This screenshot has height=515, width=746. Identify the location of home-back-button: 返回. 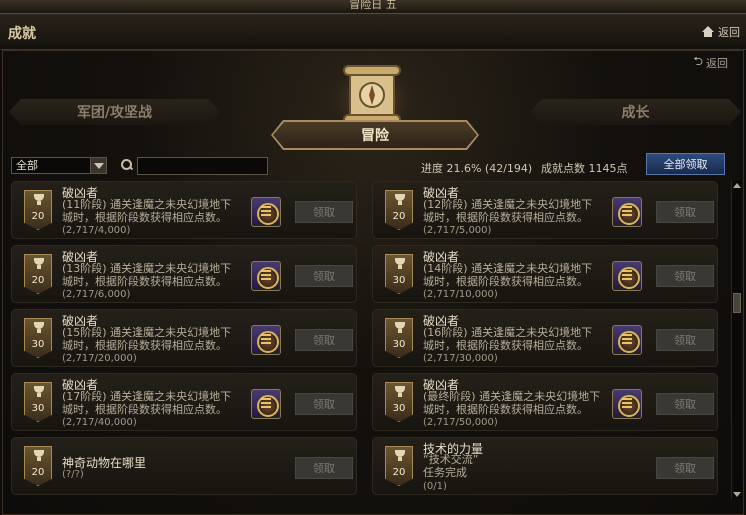
(721, 32).